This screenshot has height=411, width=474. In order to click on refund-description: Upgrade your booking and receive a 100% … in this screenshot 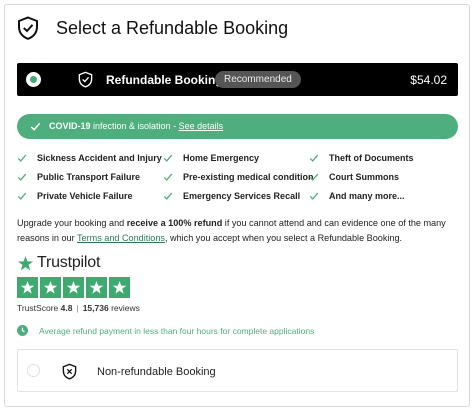, I will do `click(237, 230)`.